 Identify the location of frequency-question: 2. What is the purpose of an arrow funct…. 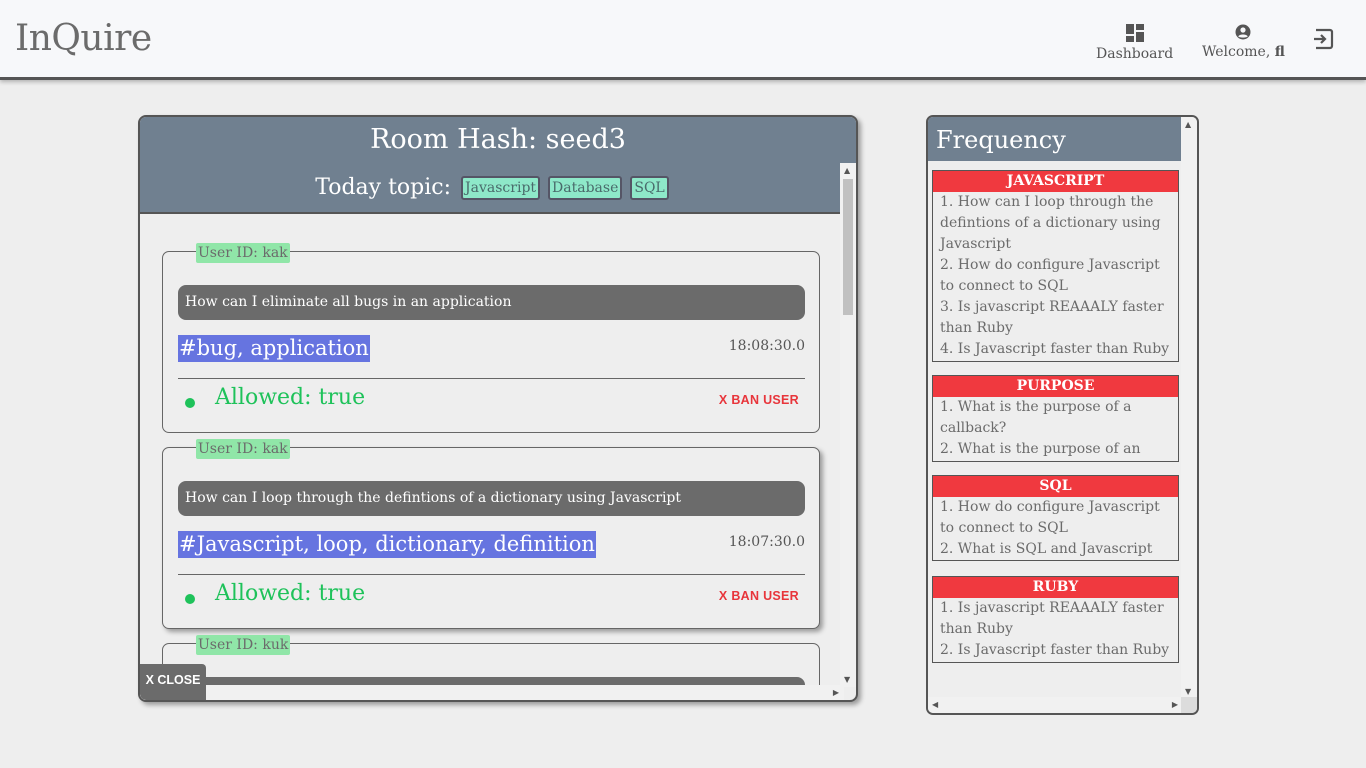
(1055, 450).